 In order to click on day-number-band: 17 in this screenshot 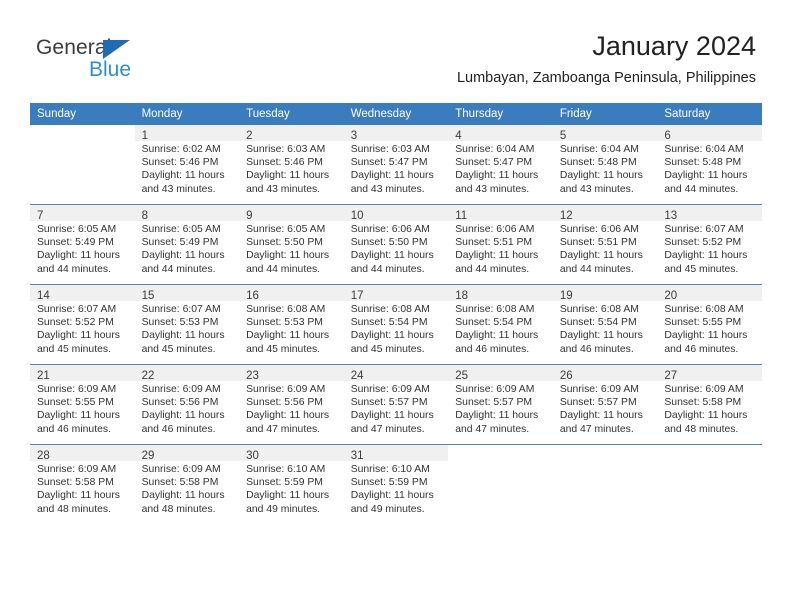, I will do `click(396, 293)`.